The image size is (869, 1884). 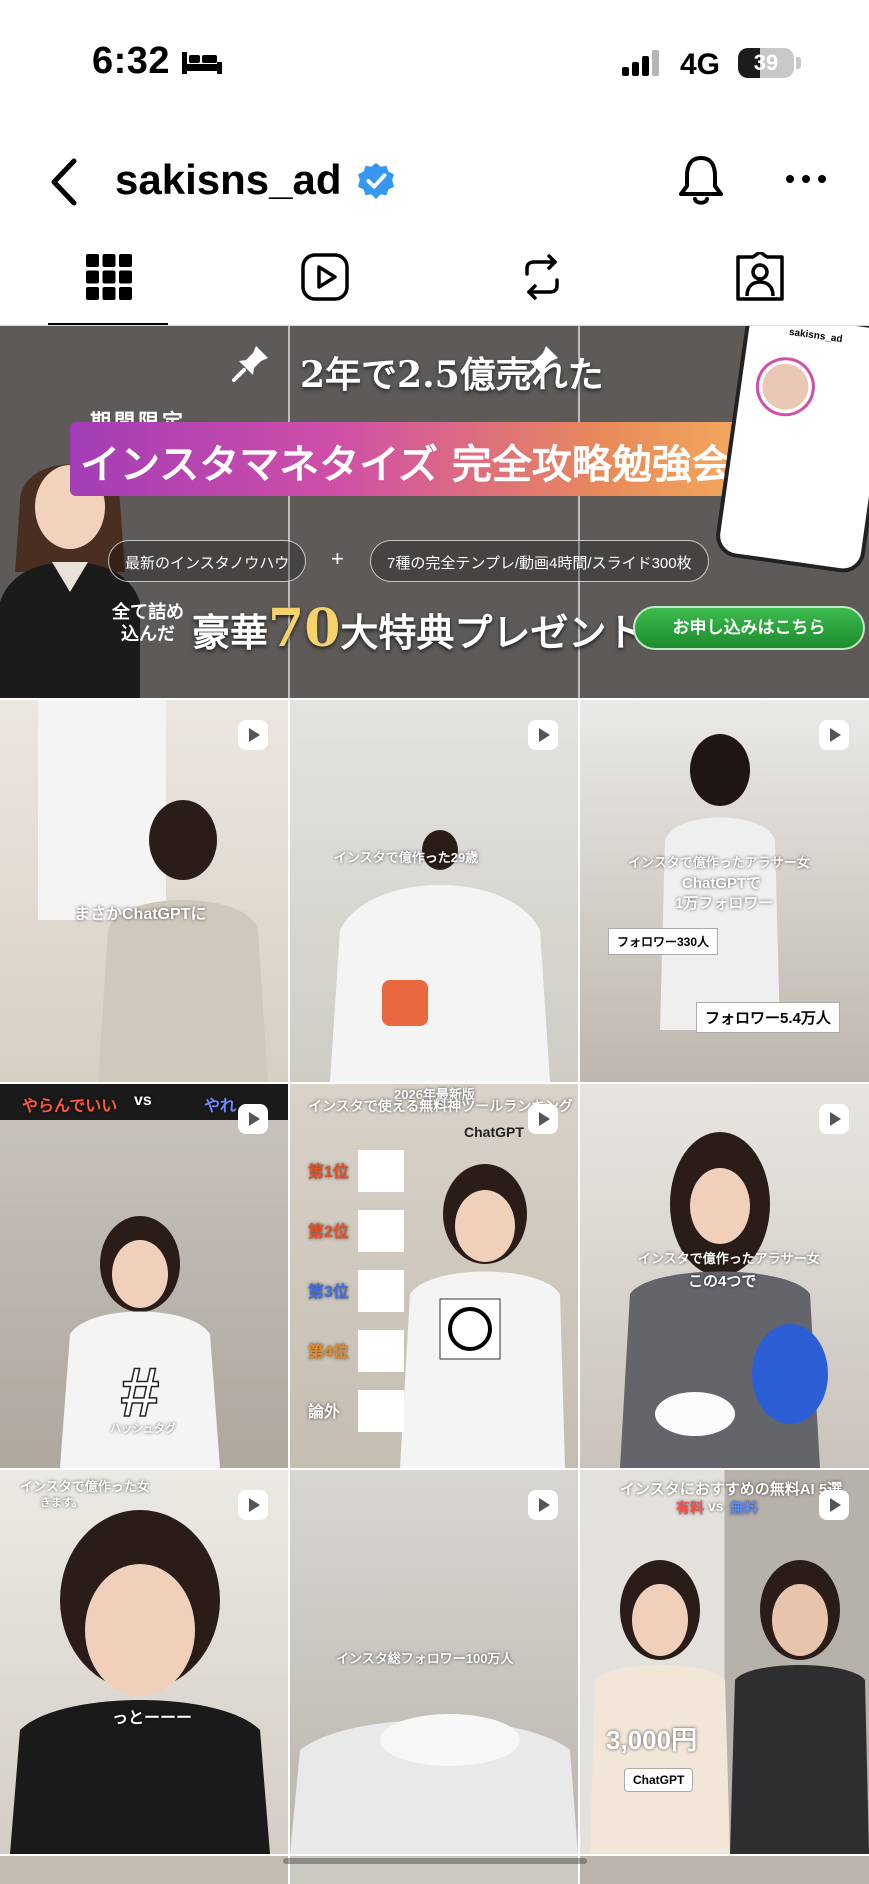 What do you see at coordinates (143, 1429) in the screenshot?
I see `post-caption-line: ハッシュタグ` at bounding box center [143, 1429].